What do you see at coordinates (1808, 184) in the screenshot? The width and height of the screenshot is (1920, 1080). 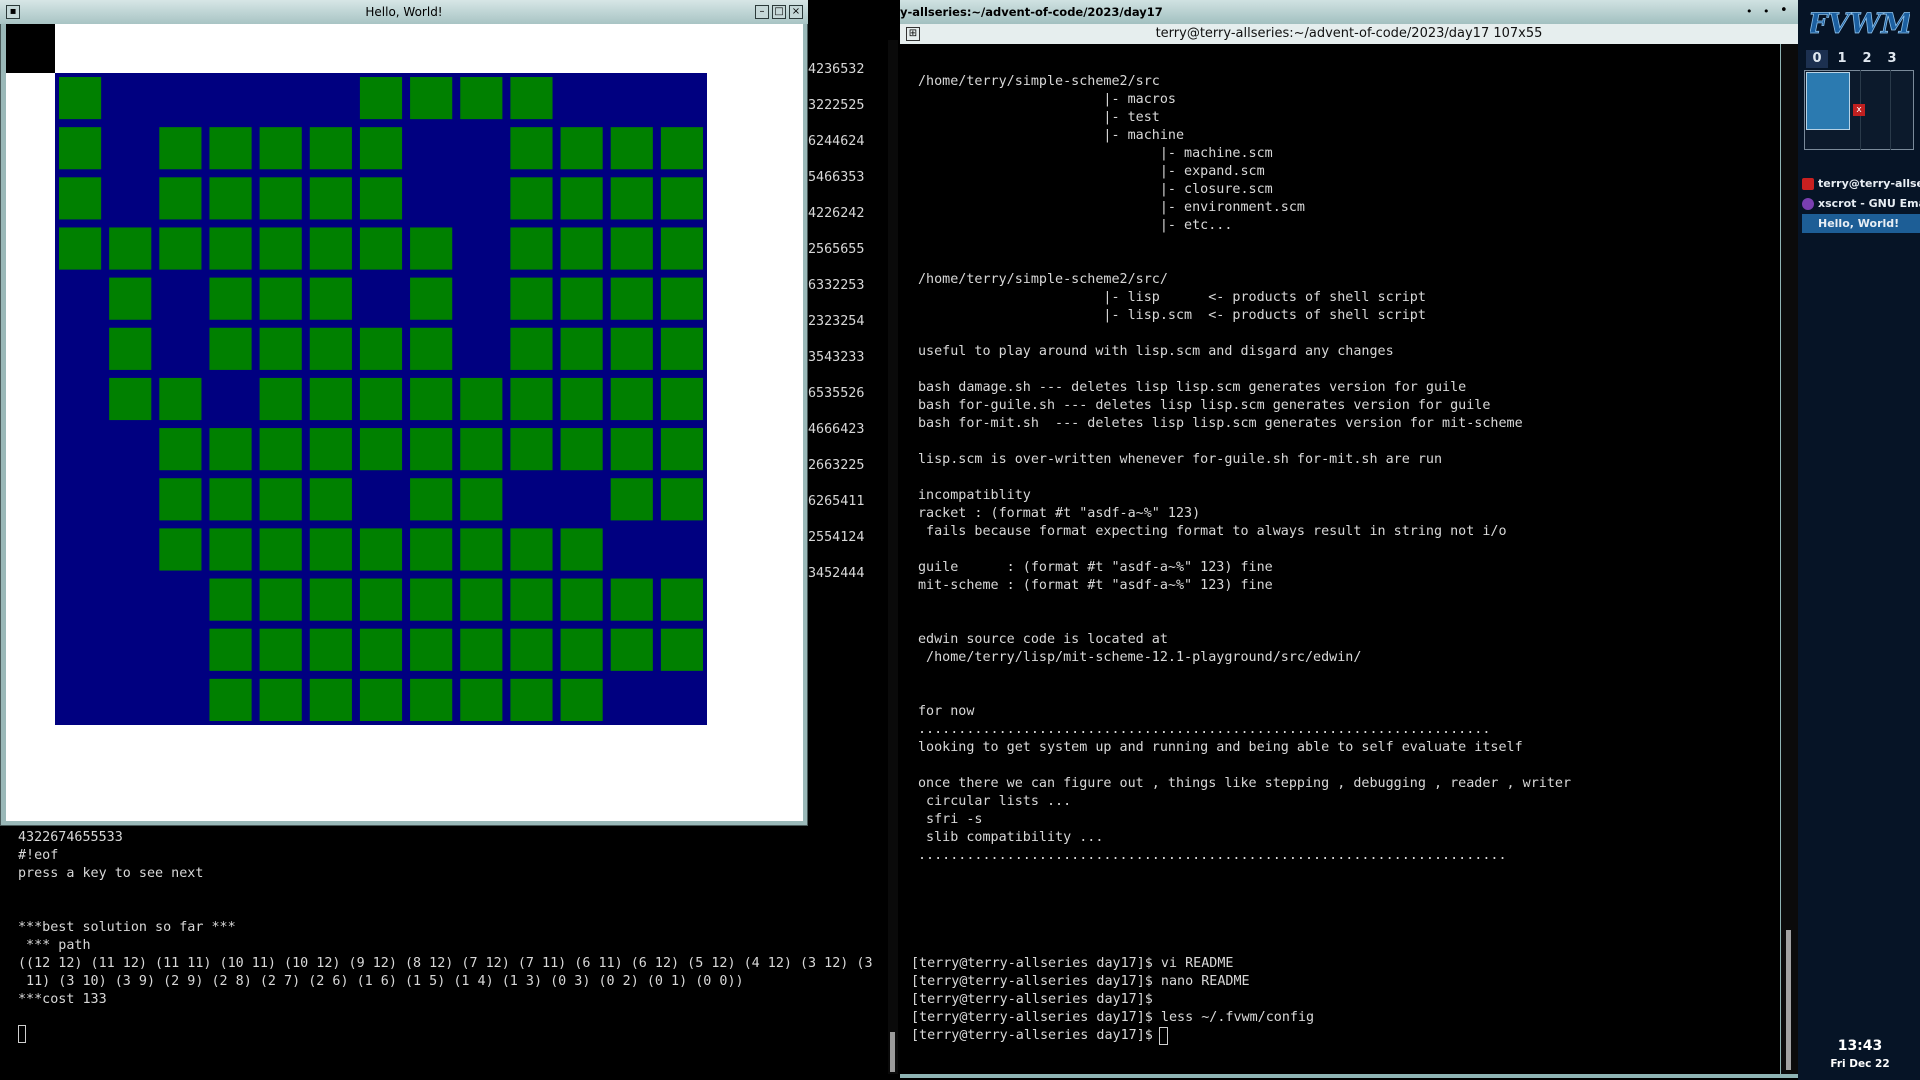 I see `terminal-icon` at bounding box center [1808, 184].